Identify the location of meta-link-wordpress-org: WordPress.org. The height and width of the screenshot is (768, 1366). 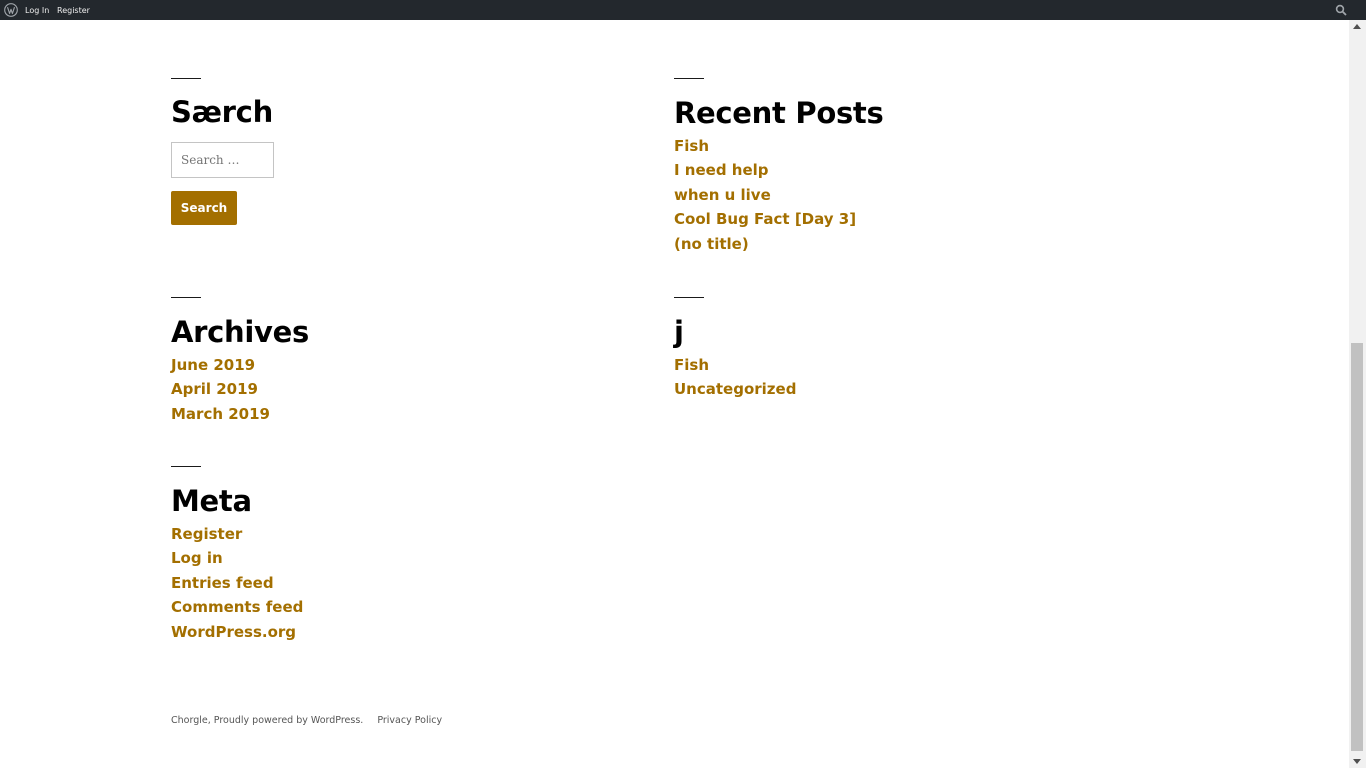
(371, 632).